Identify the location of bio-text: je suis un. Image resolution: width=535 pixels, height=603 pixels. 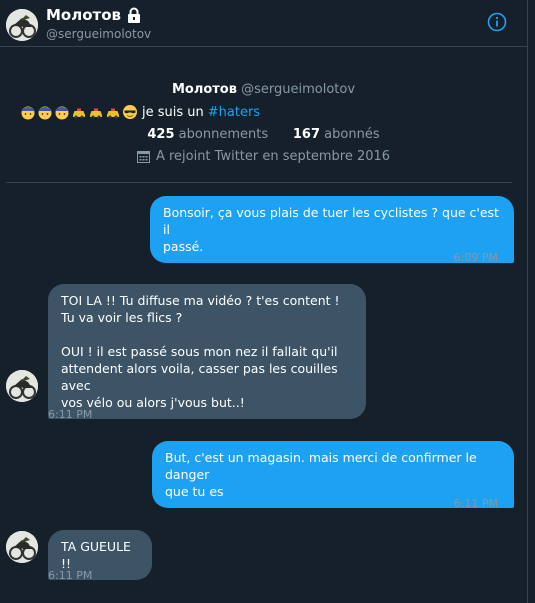
(173, 112).